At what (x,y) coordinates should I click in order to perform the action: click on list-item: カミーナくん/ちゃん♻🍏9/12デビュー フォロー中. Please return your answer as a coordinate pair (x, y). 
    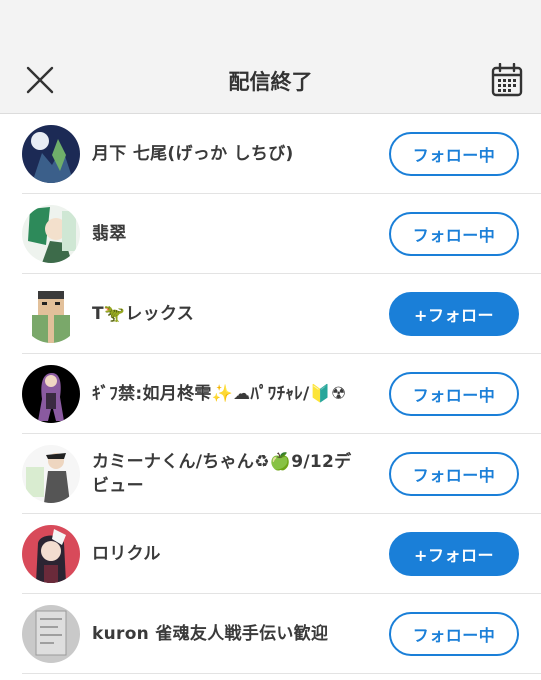
    Looking at the image, I should click on (281, 474).